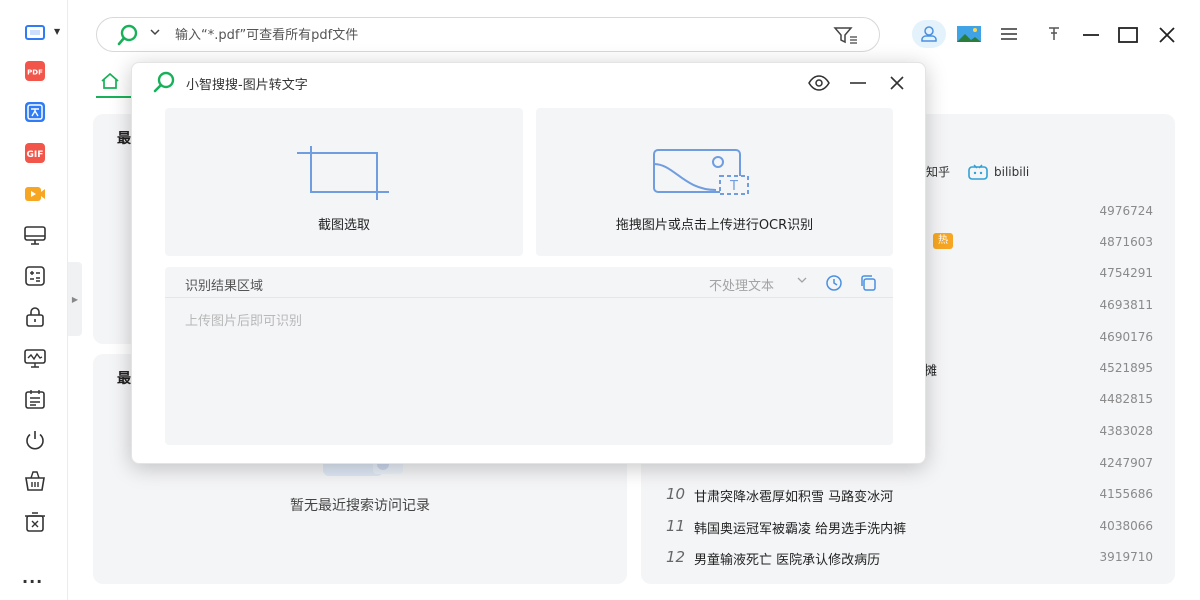 The height and width of the screenshot is (600, 1200). Describe the element at coordinates (1126, 211) in the screenshot. I see `hot-count: 4976724` at that location.